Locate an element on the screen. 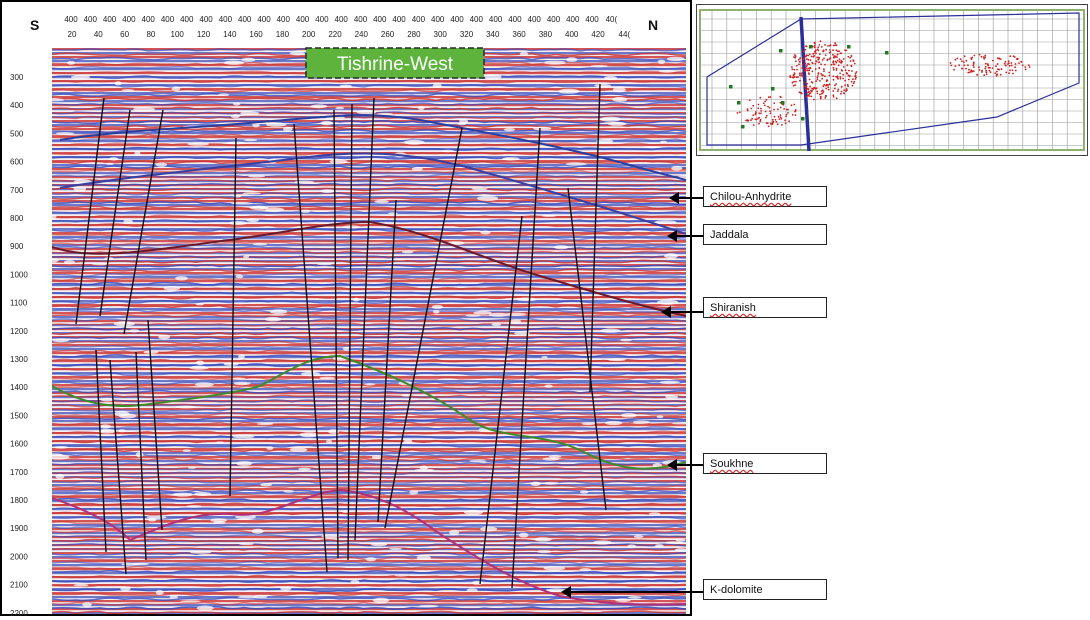 This screenshot has height=620, width=1090. top-tick-label: 120 is located at coordinates (204, 34).